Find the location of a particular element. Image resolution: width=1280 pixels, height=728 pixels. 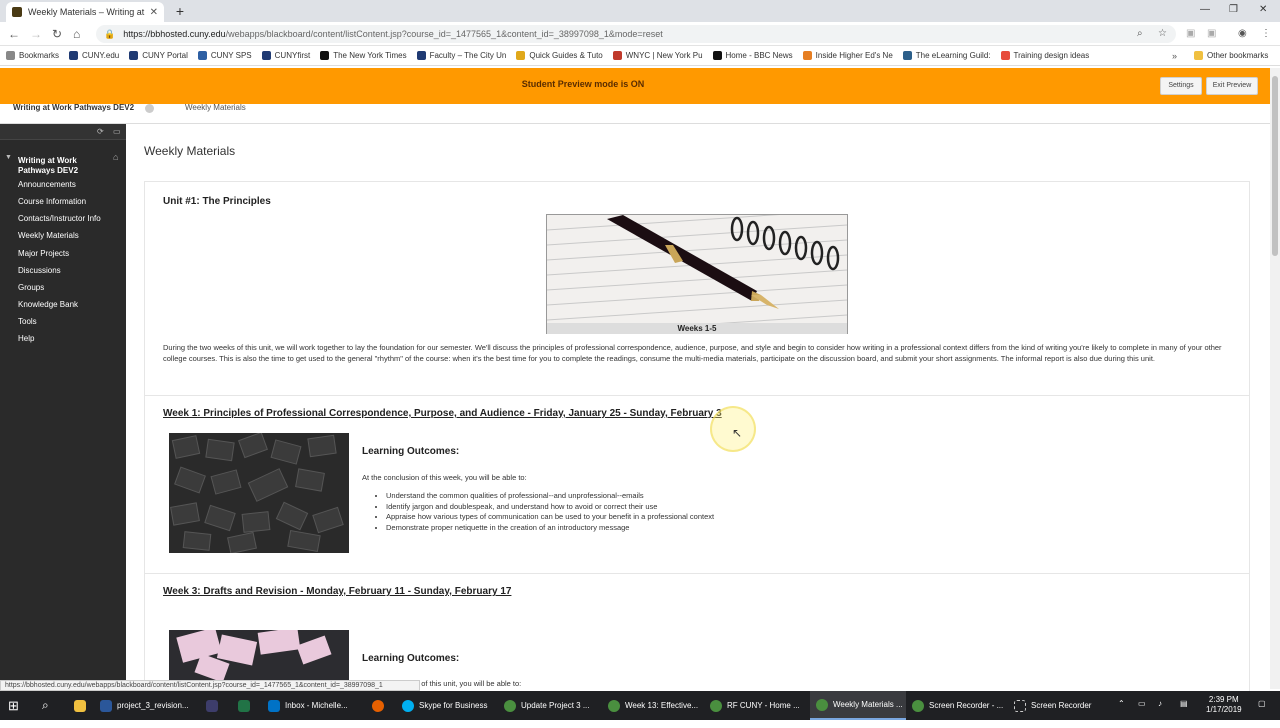

bookmark-item: Quick Guides & Tuto is located at coordinates (559, 55).